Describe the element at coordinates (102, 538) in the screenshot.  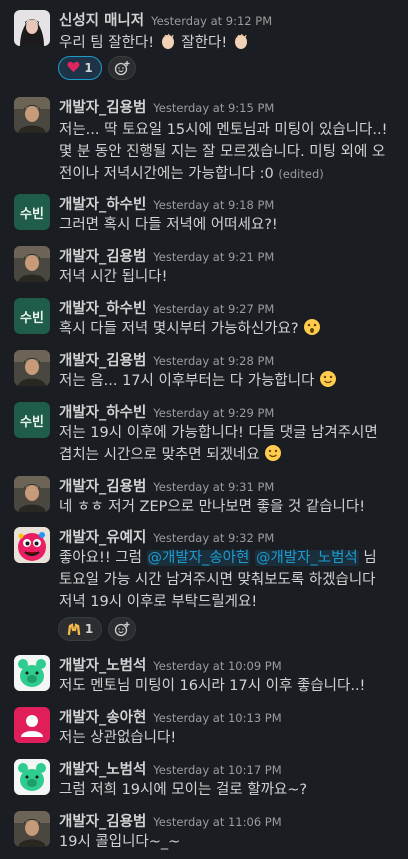
I see `sender-name: 개발자_유예지` at that location.